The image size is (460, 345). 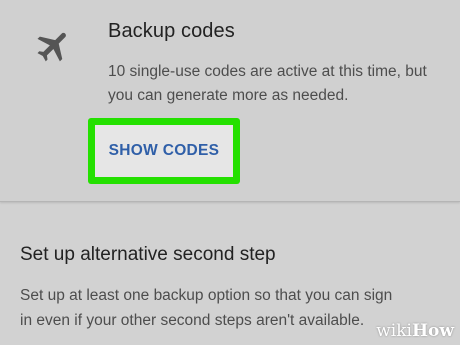 I want to click on backup-codes-title: Backup codes, so click(x=171, y=31).